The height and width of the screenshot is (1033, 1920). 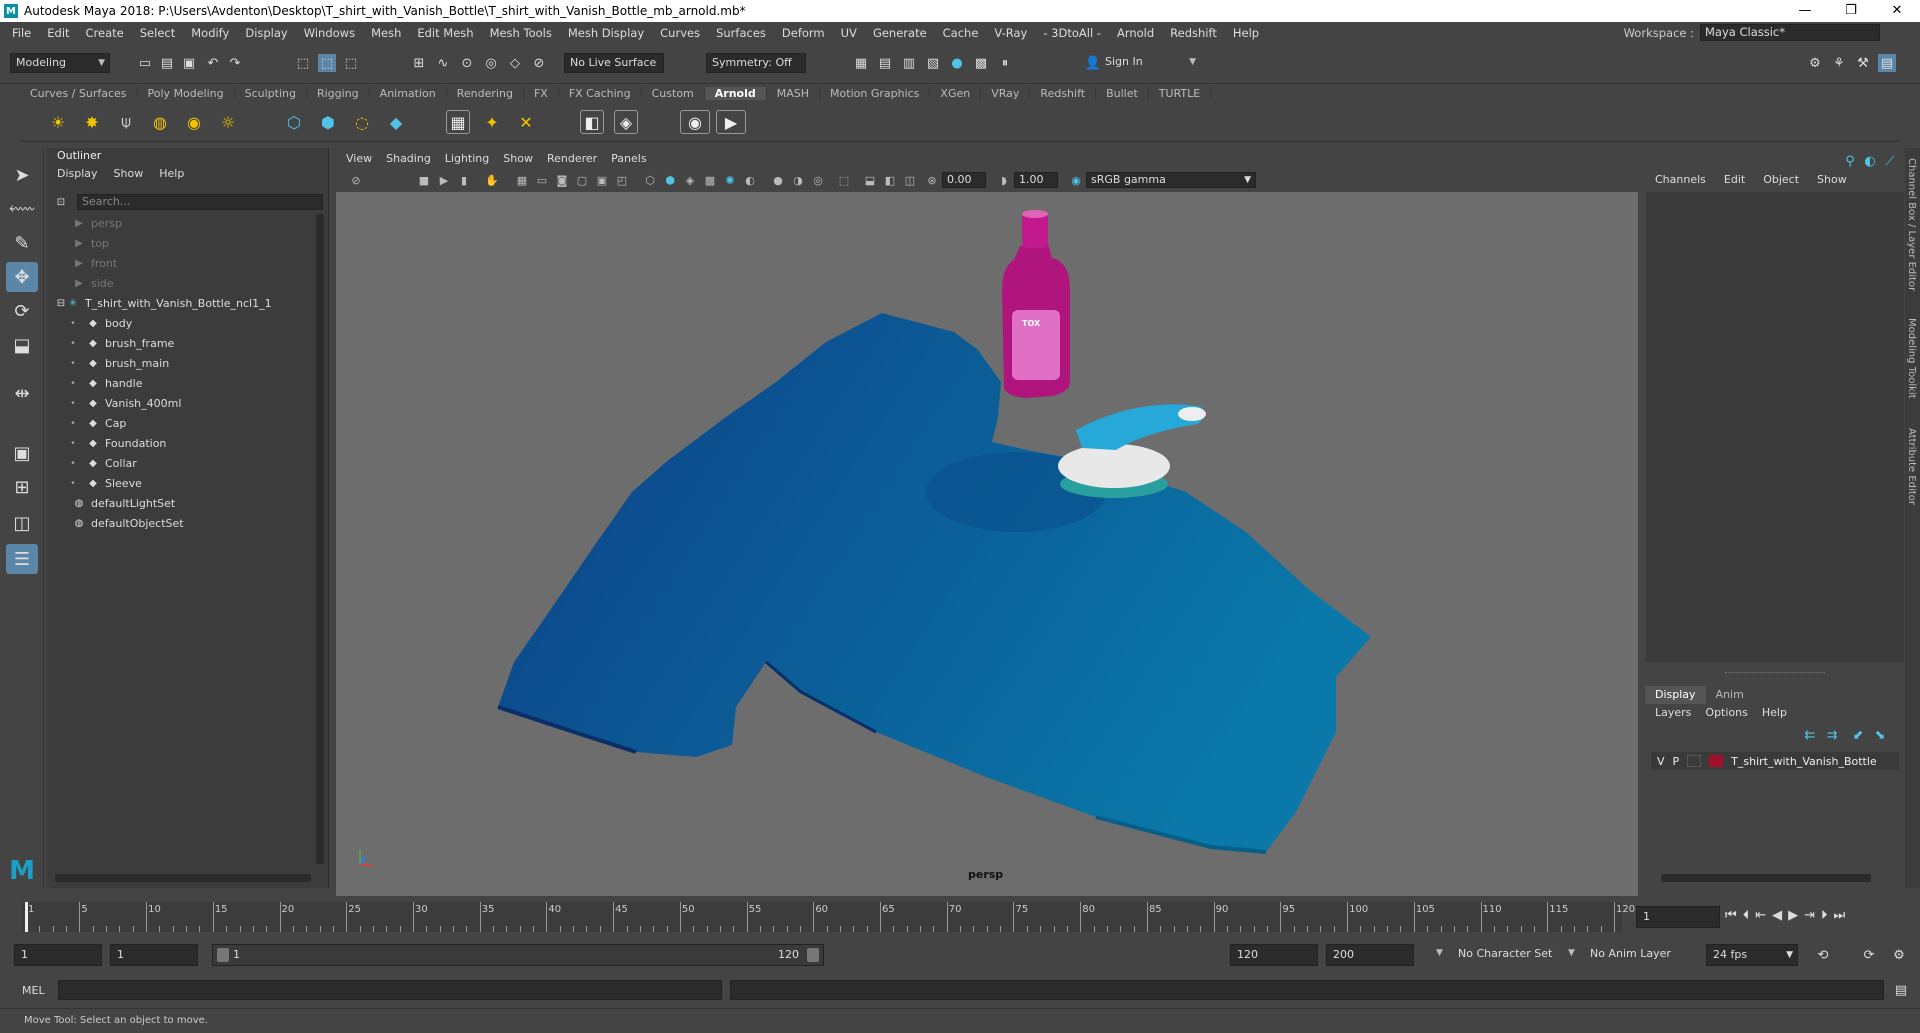 I want to click on shelf-tab-vray: VRay, so click(x=1006, y=93).